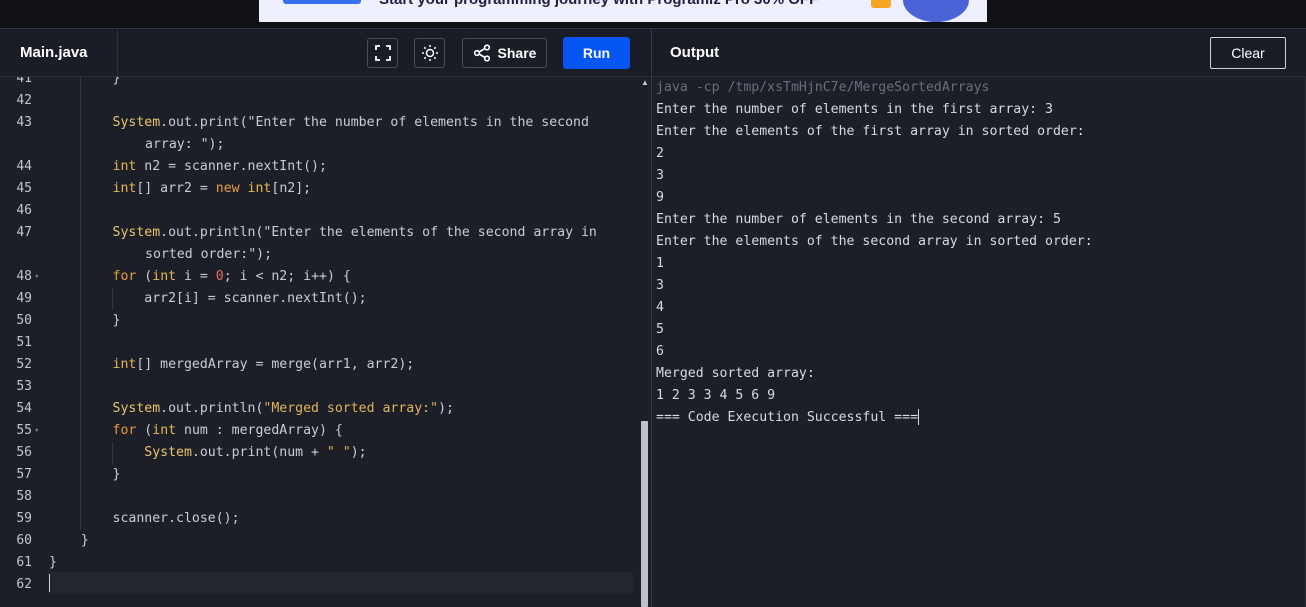 The width and height of the screenshot is (1306, 607). I want to click on code-line-41: 41 }, so click(320, 83).